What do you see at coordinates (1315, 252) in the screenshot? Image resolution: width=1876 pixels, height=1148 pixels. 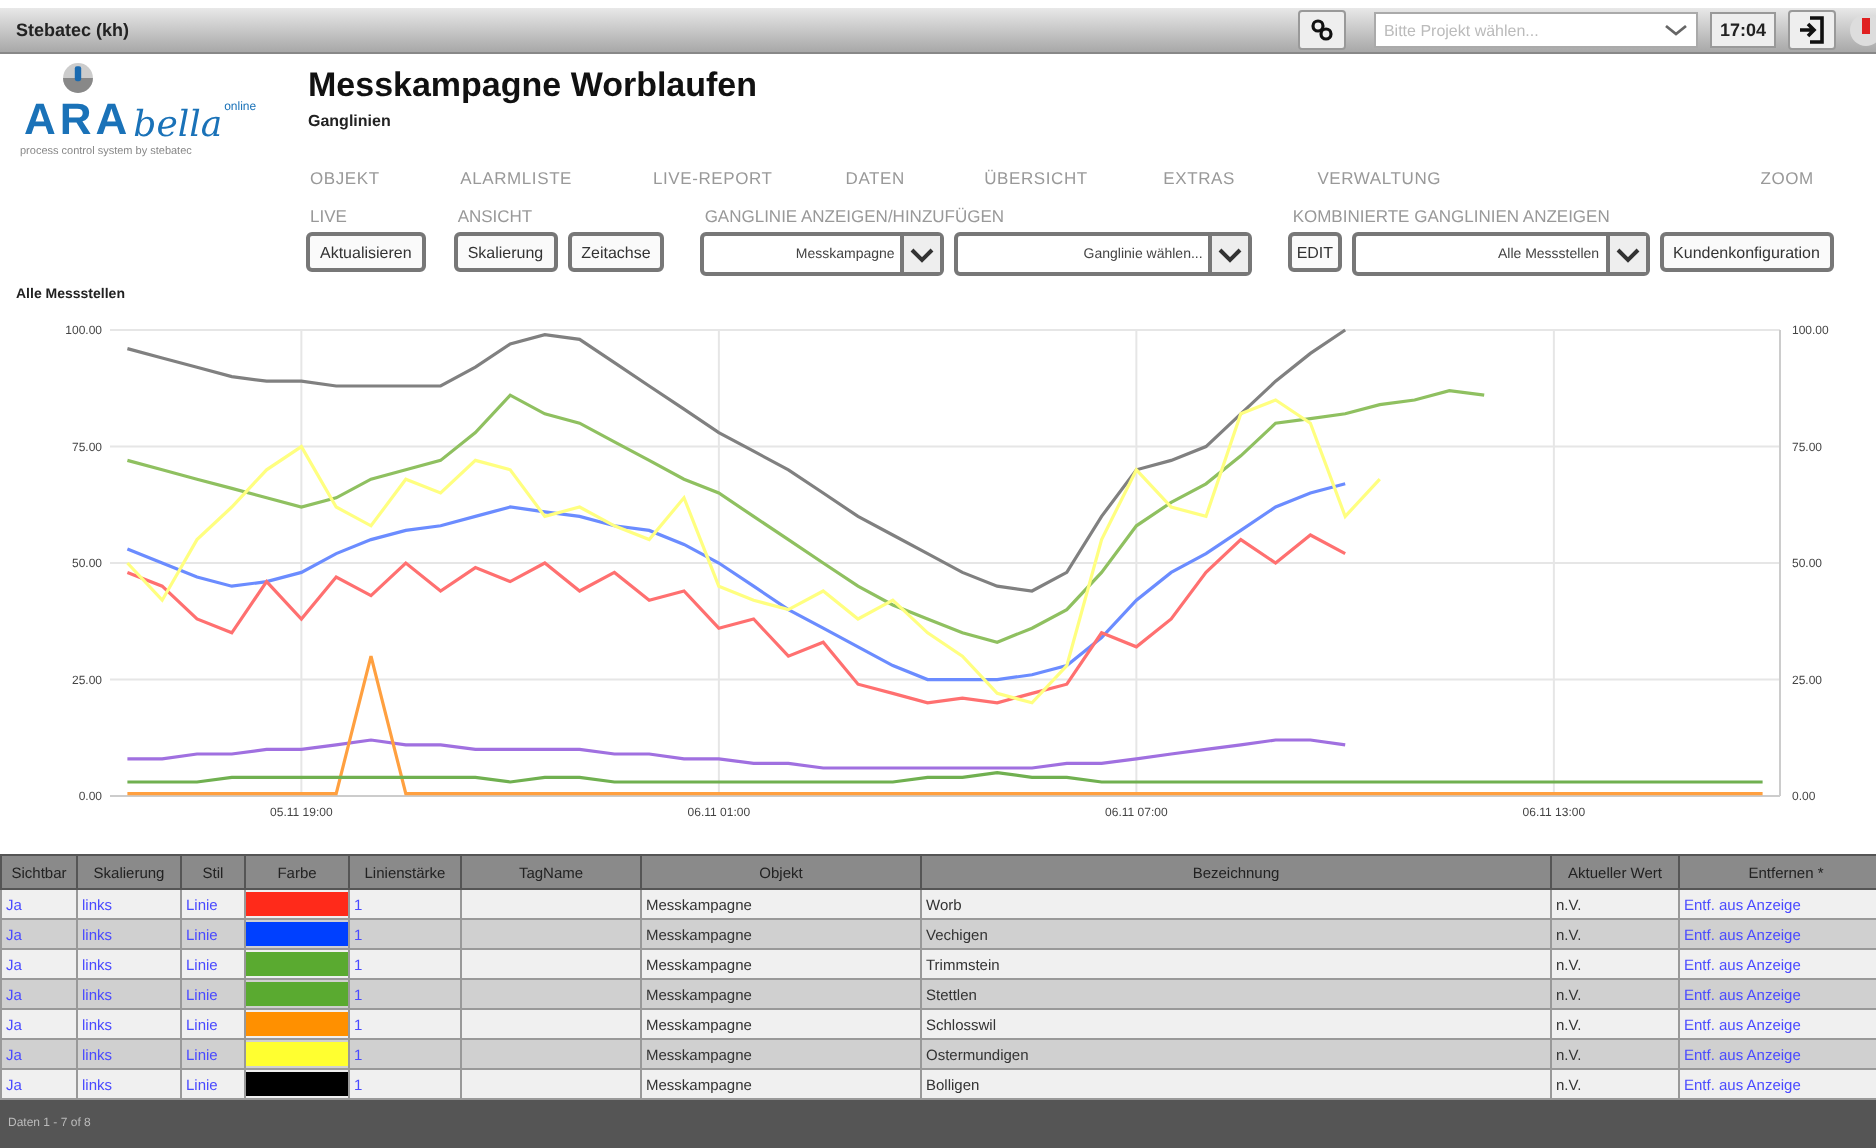 I see `edit-button: EDIT` at bounding box center [1315, 252].